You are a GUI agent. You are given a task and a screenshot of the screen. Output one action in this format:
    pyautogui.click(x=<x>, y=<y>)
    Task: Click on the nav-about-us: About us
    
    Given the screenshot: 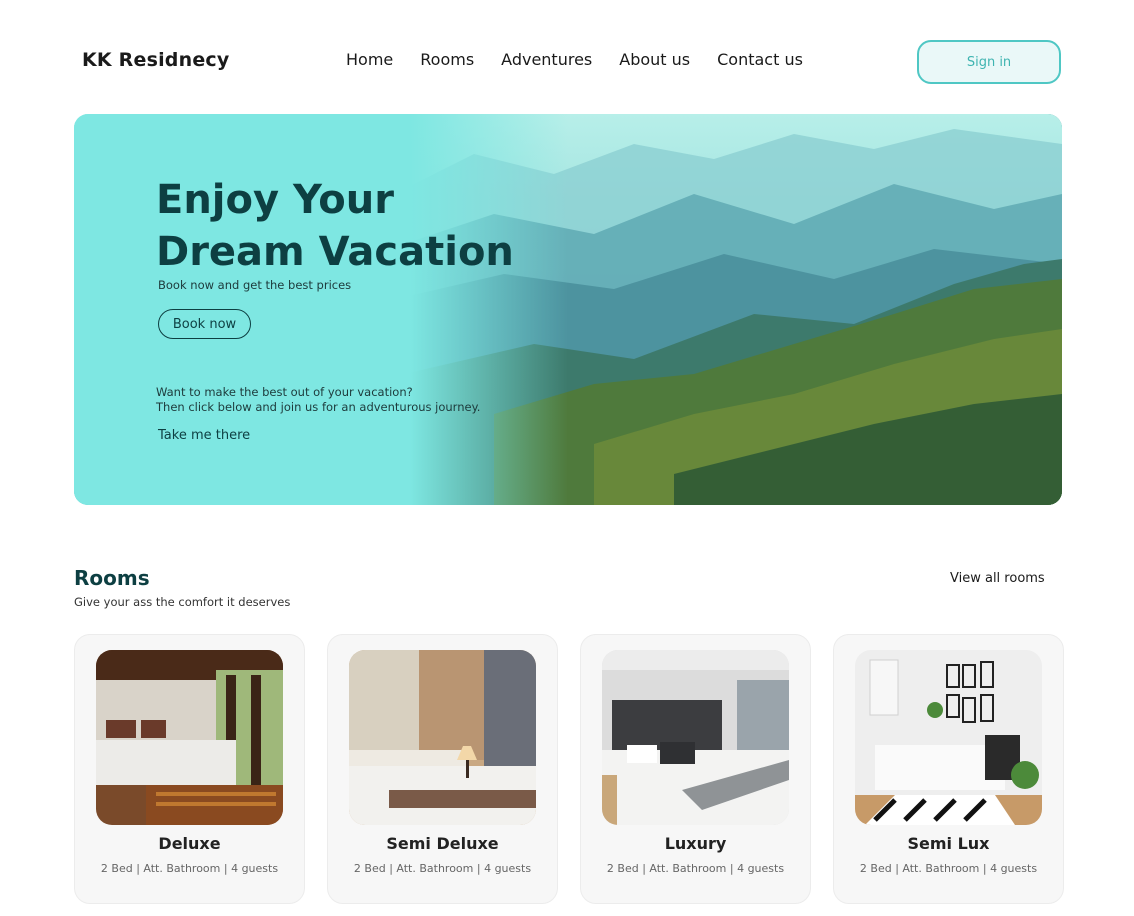 What is the action you would take?
    pyautogui.click(x=654, y=59)
    